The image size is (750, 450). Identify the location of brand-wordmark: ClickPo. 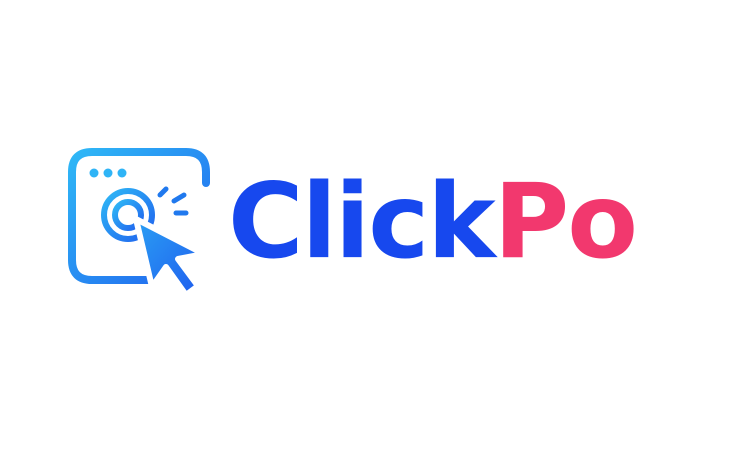
(433, 222).